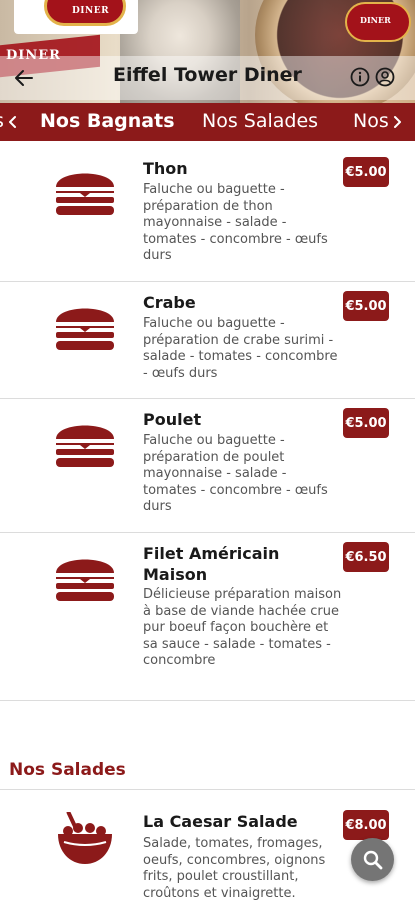  I want to click on search-button, so click(372, 859).